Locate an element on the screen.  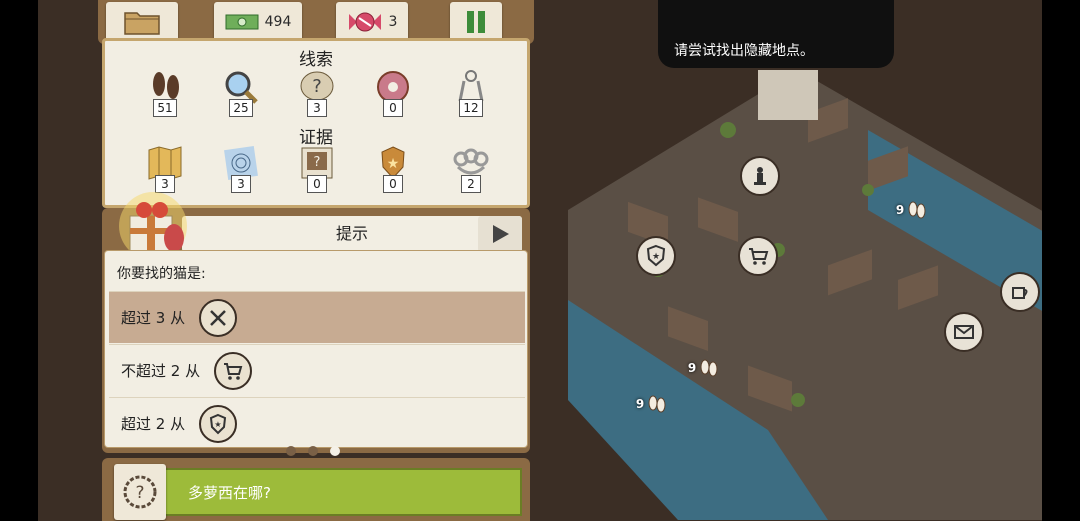
hint-card: 你要找的猫是: 超过 3 从 不超过 2 从 超过 2 从 ★ is located at coordinates (316, 349).